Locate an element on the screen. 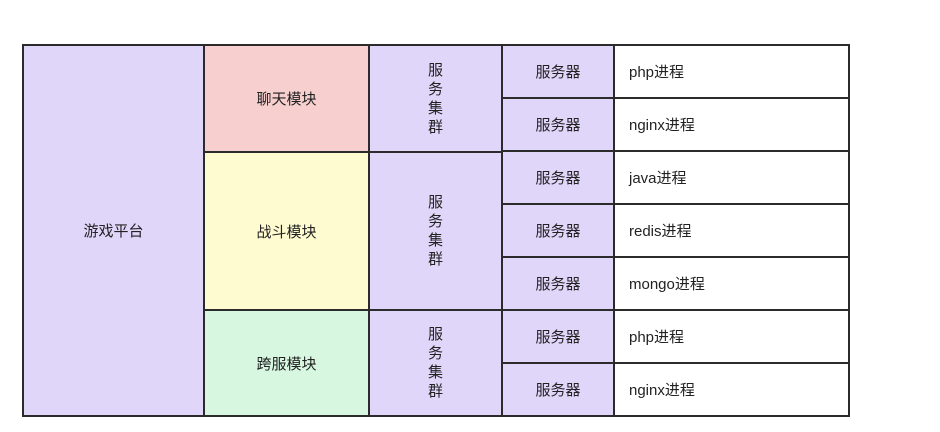  chat-module-cell: 聊天模块 is located at coordinates (286, 98).